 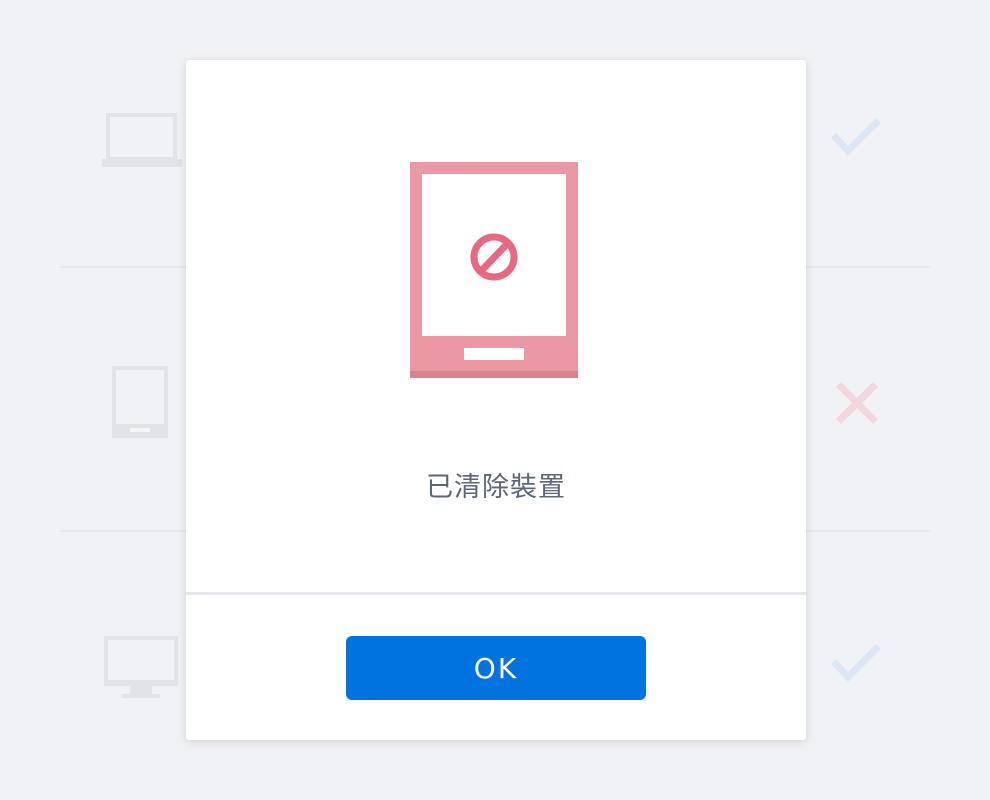 I want to click on dialog-footer: OK, so click(x=496, y=667).